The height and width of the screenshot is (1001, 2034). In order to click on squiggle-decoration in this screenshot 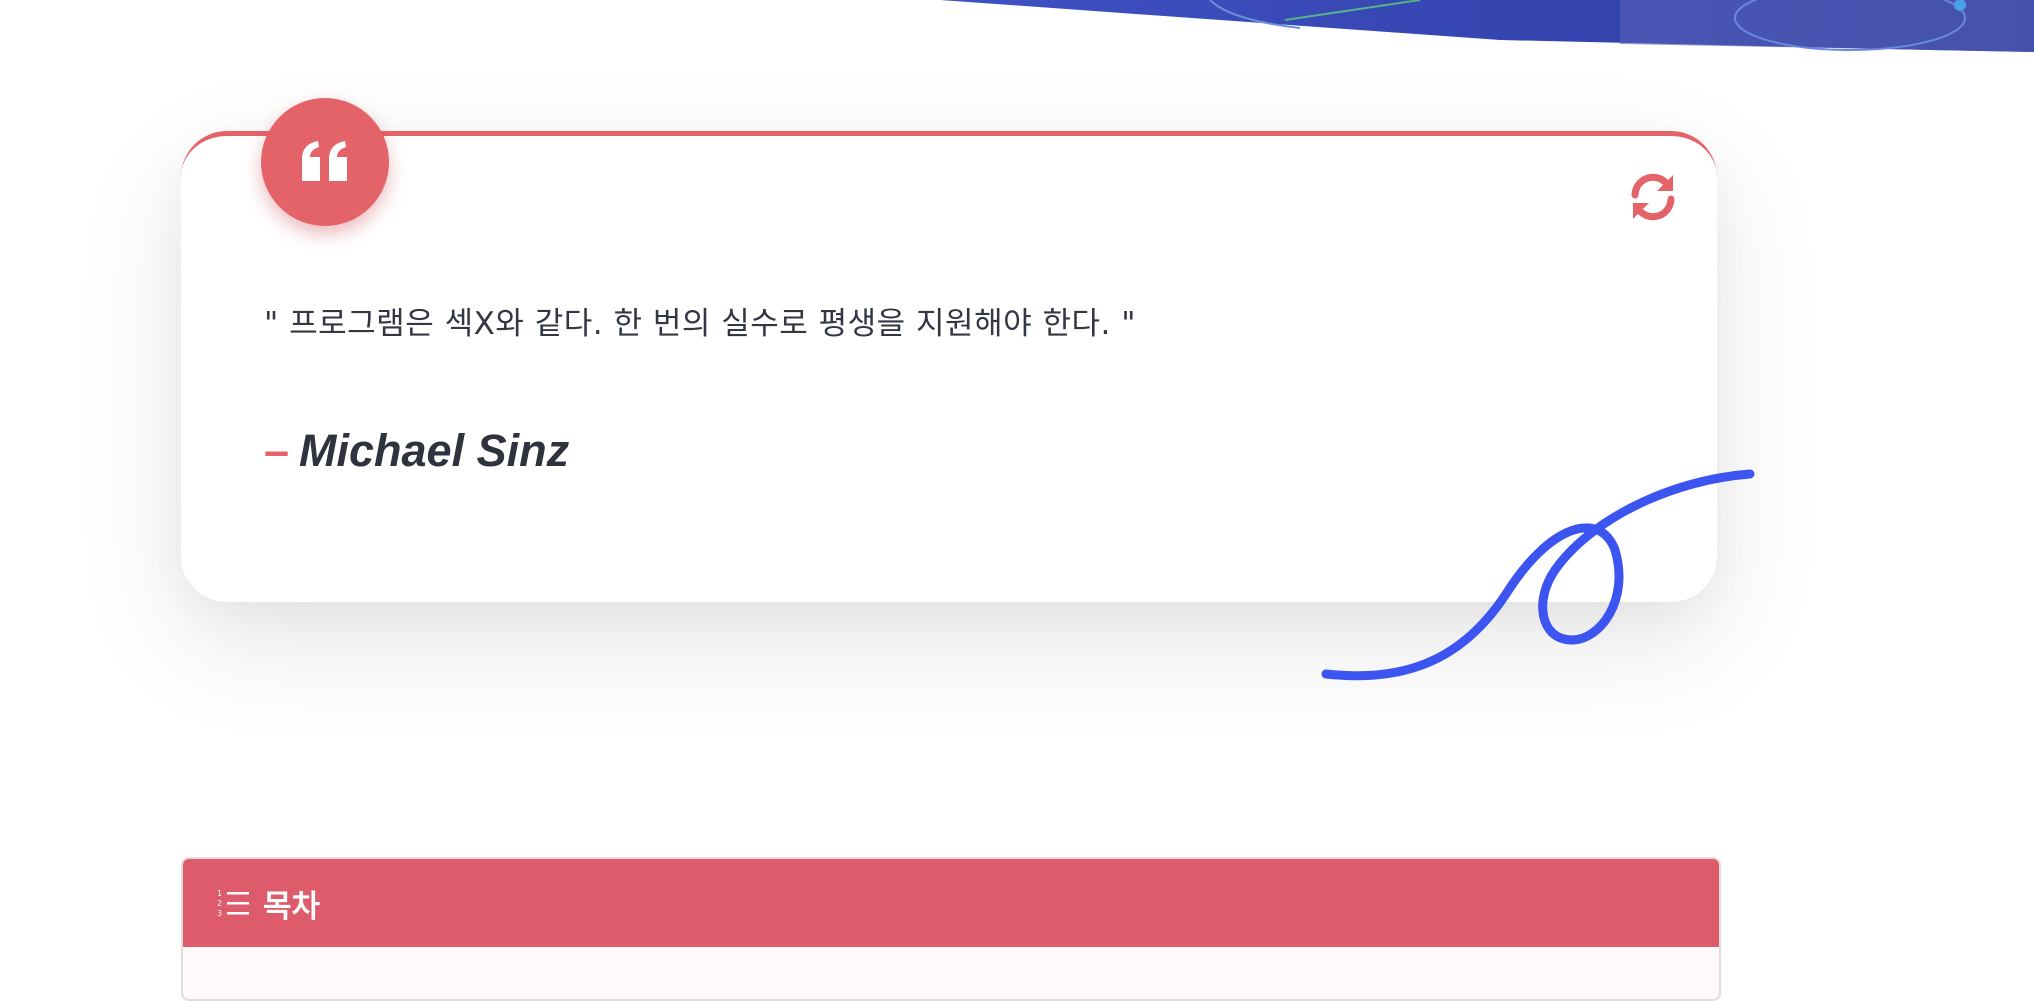, I will do `click(1538, 575)`.